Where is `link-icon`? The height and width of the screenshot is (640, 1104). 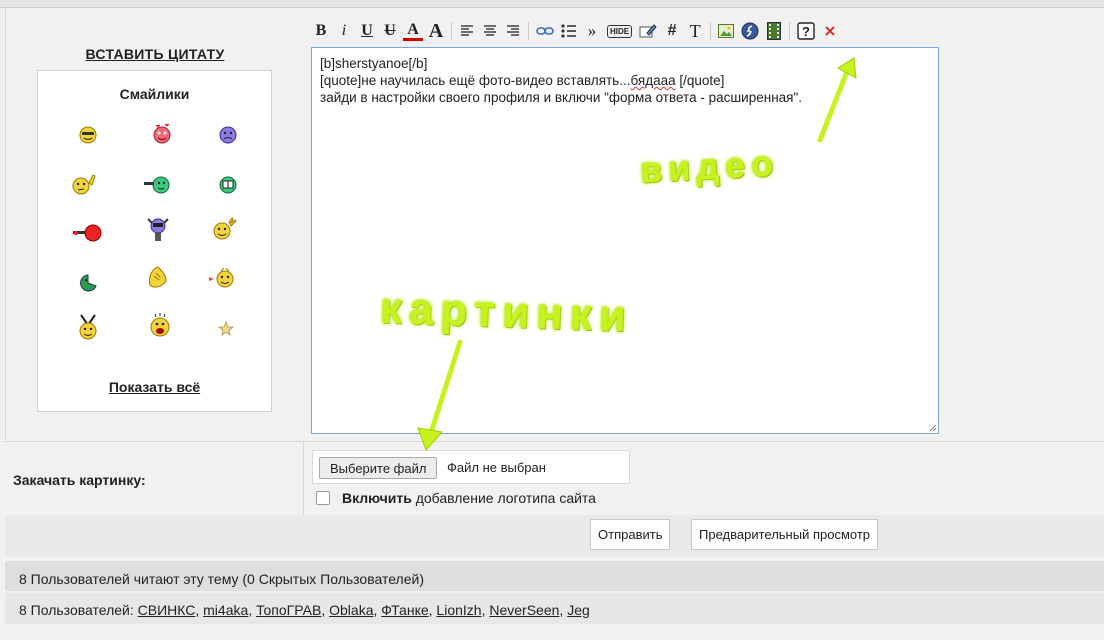
link-icon is located at coordinates (545, 31).